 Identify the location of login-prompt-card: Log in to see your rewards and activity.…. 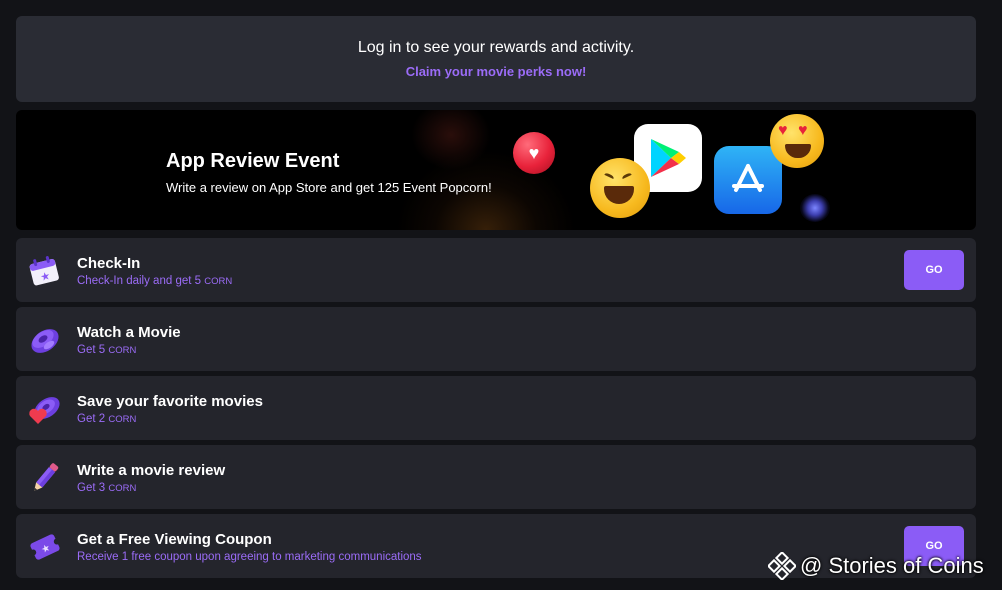
(496, 59).